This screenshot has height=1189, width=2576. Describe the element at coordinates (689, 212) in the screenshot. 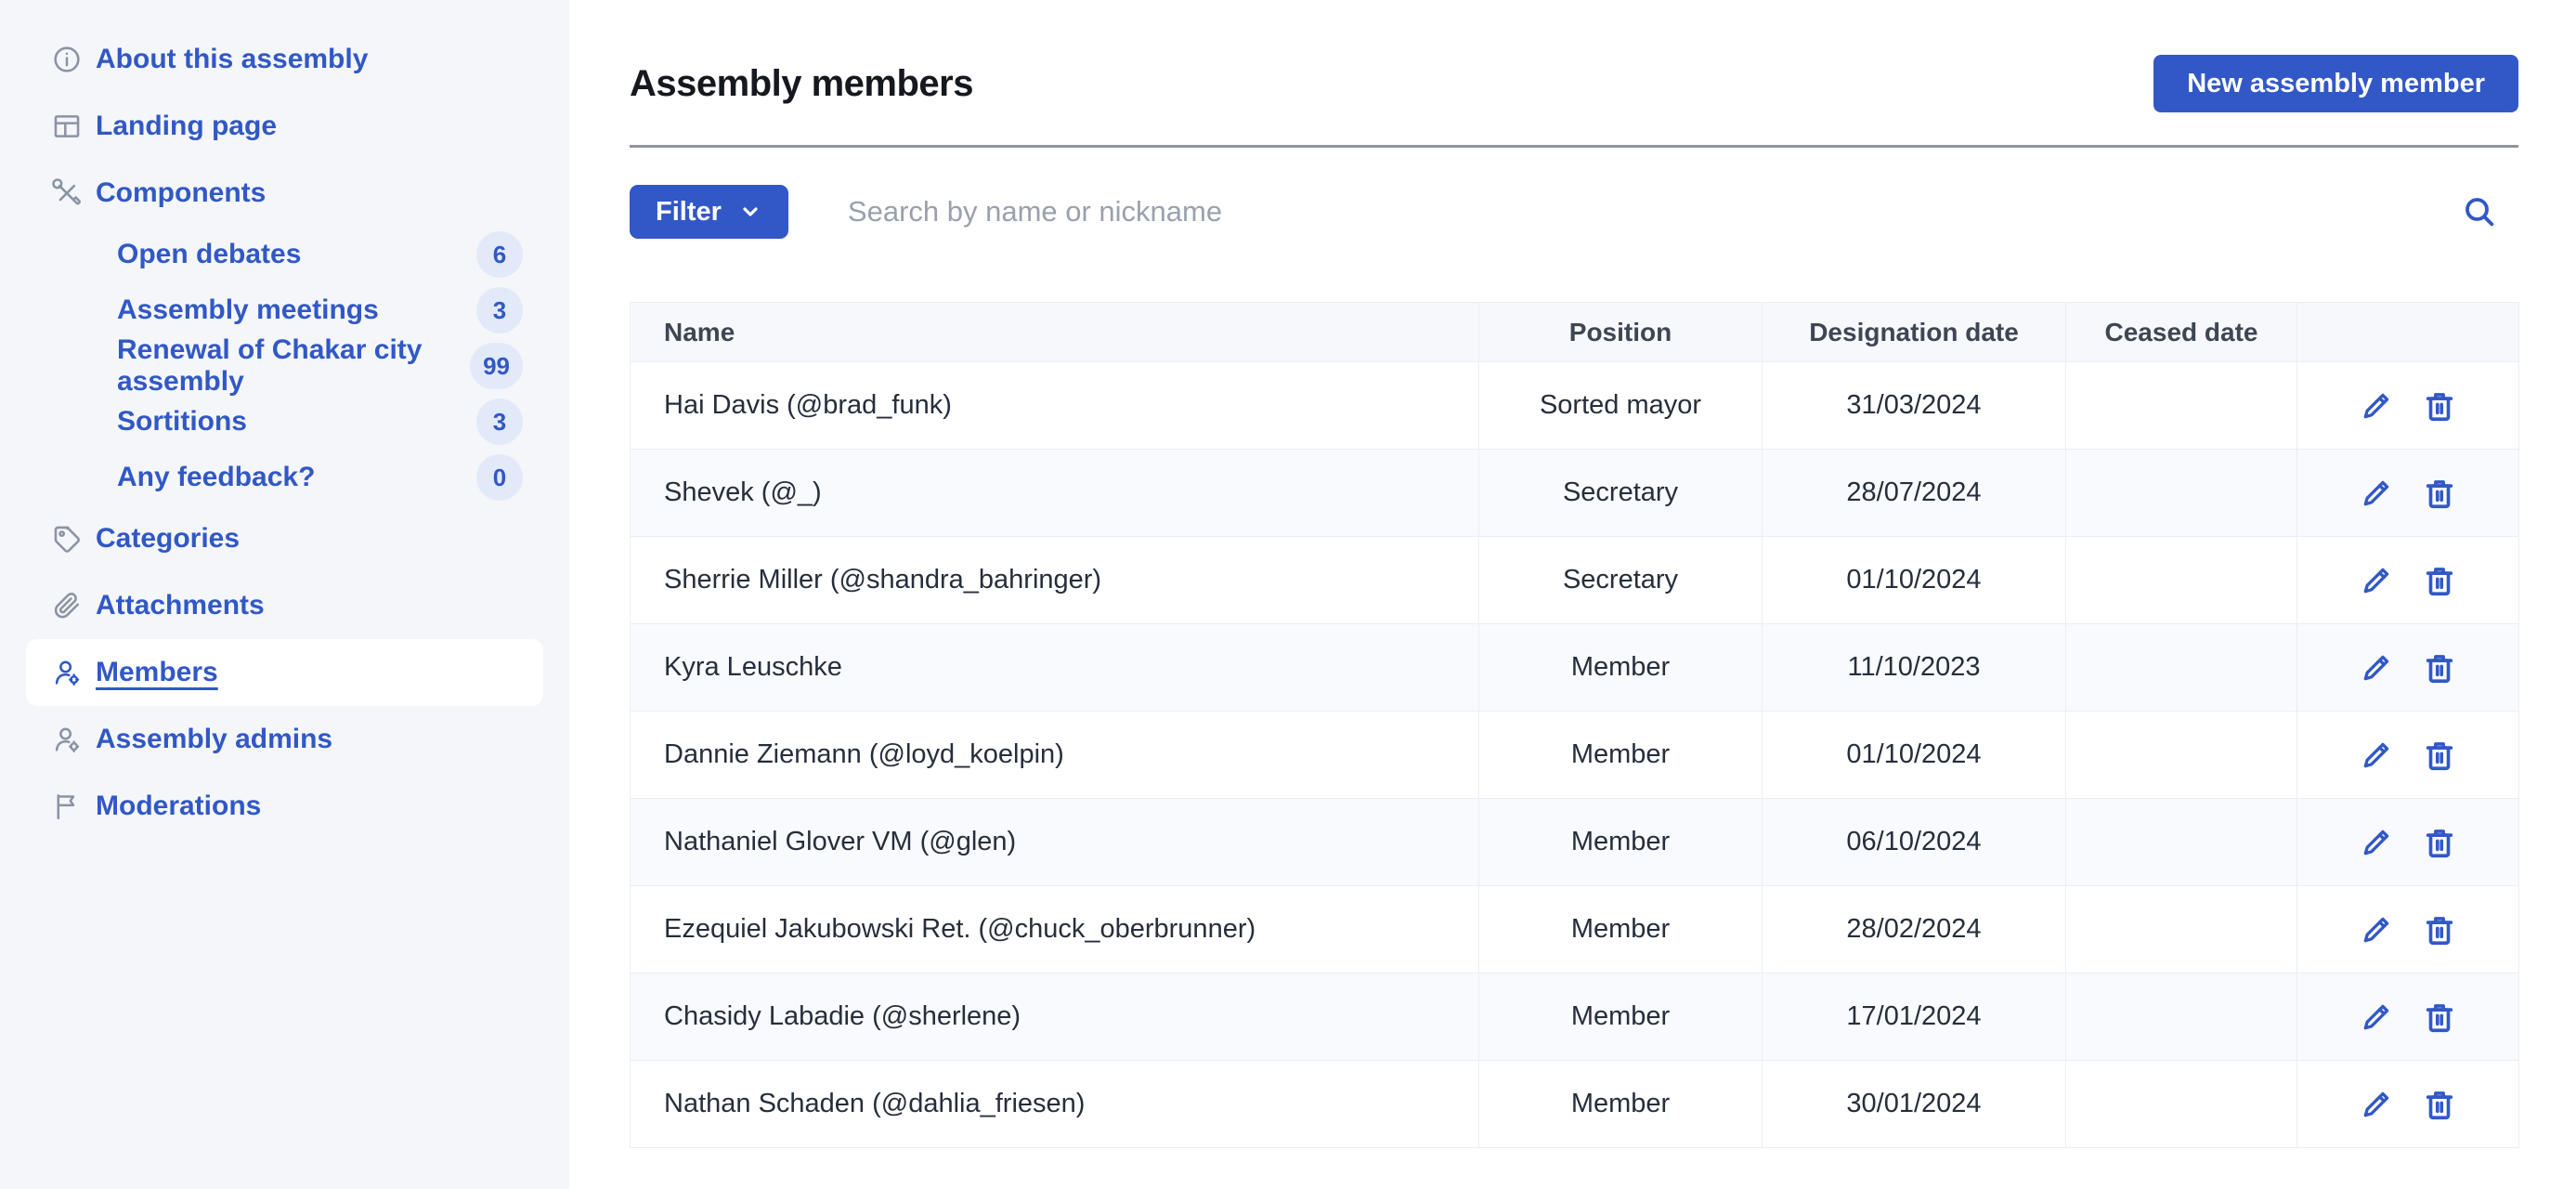

I see `filter-button-label: Filter` at that location.